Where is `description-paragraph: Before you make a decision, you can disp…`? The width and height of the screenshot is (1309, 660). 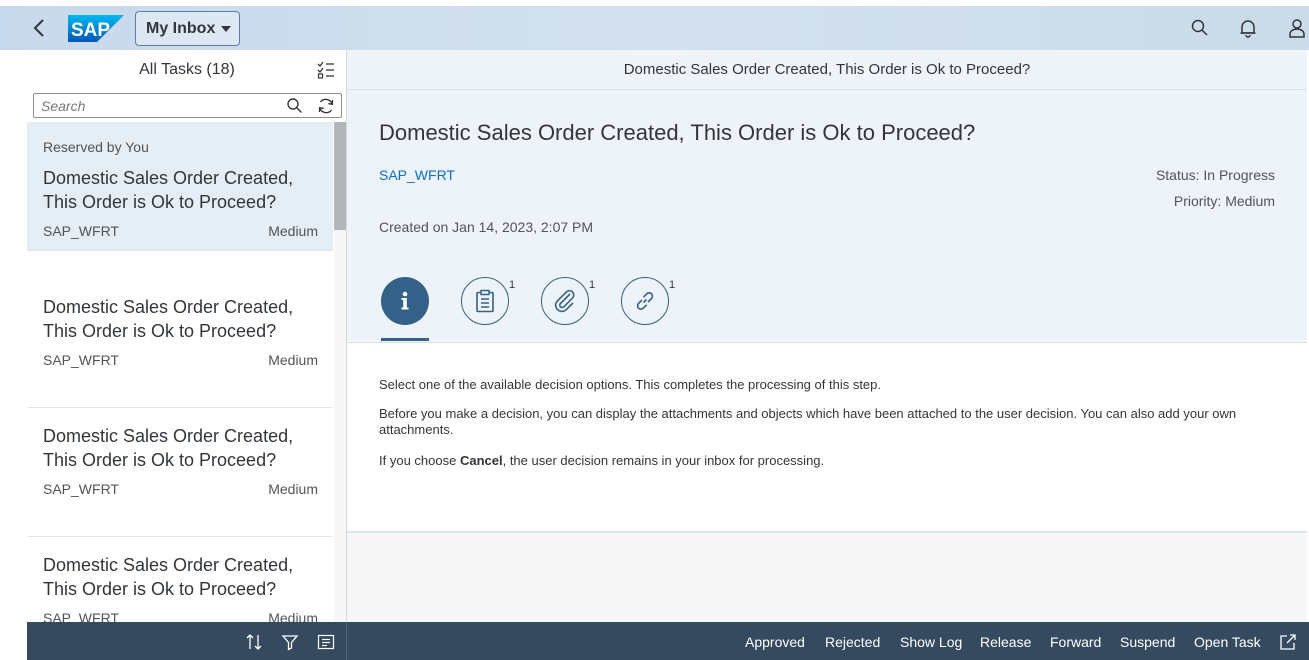
description-paragraph: Before you make a decision, you can disp… is located at coordinates (808, 421).